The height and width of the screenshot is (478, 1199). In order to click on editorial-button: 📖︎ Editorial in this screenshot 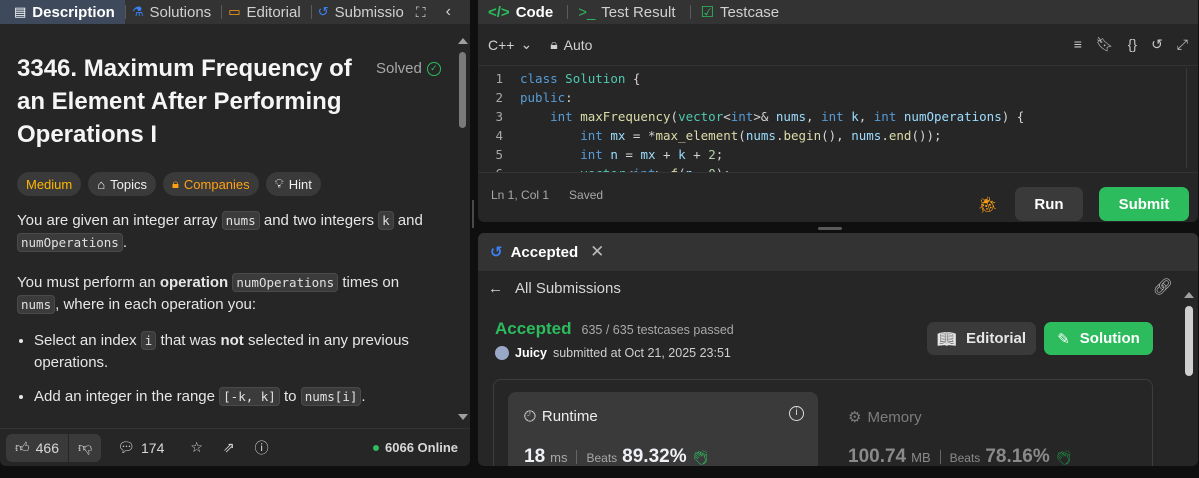, I will do `click(981, 338)`.